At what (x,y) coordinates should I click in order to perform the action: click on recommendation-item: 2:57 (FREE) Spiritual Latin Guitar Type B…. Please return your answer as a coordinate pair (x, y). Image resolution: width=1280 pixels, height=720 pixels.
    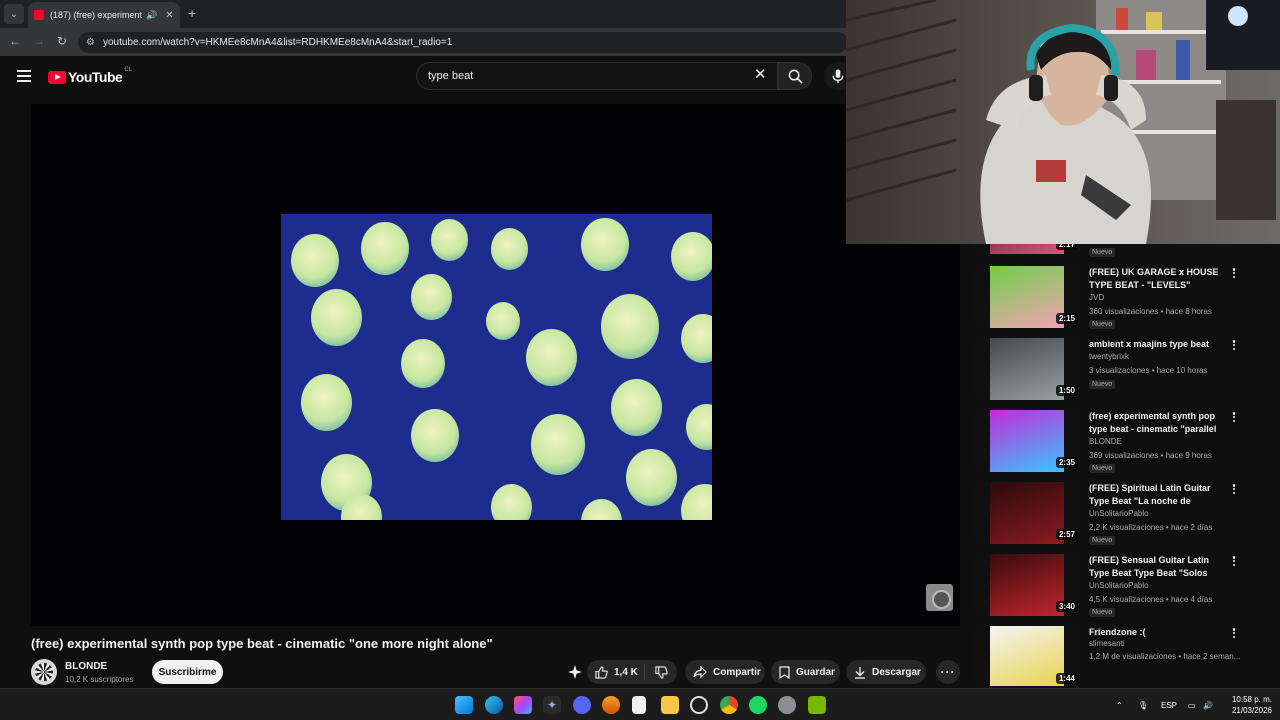
    Looking at the image, I should click on (1110, 513).